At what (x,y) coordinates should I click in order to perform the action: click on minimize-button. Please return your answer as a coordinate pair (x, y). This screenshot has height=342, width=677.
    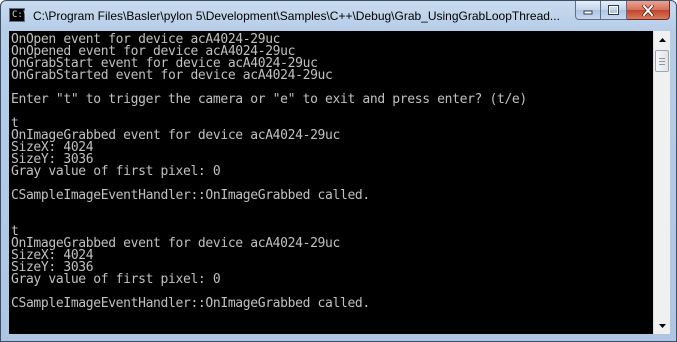
    Looking at the image, I should click on (588, 10).